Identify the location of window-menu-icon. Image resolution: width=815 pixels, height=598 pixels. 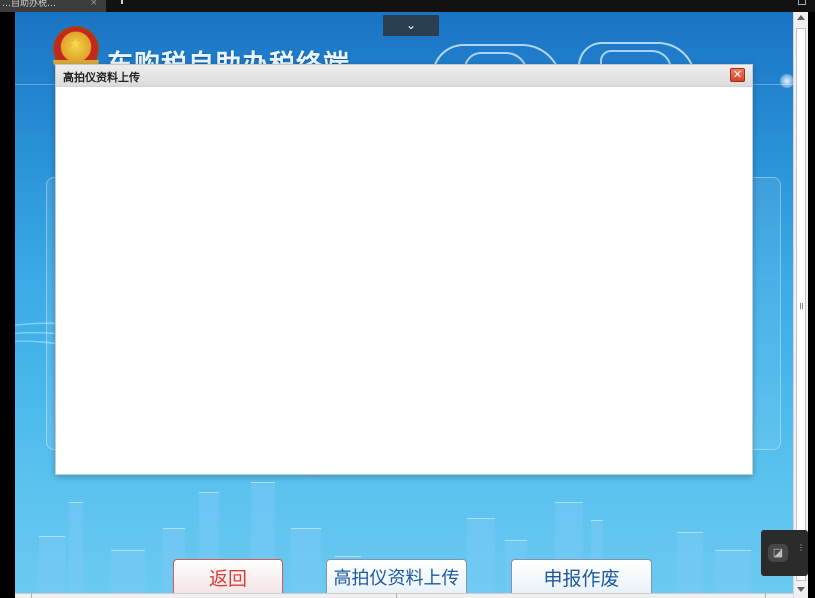
(802, 2).